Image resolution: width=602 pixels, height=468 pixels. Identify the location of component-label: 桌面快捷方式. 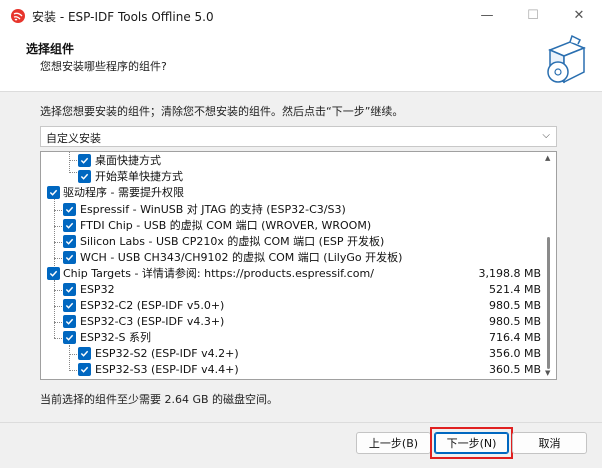
(128, 160).